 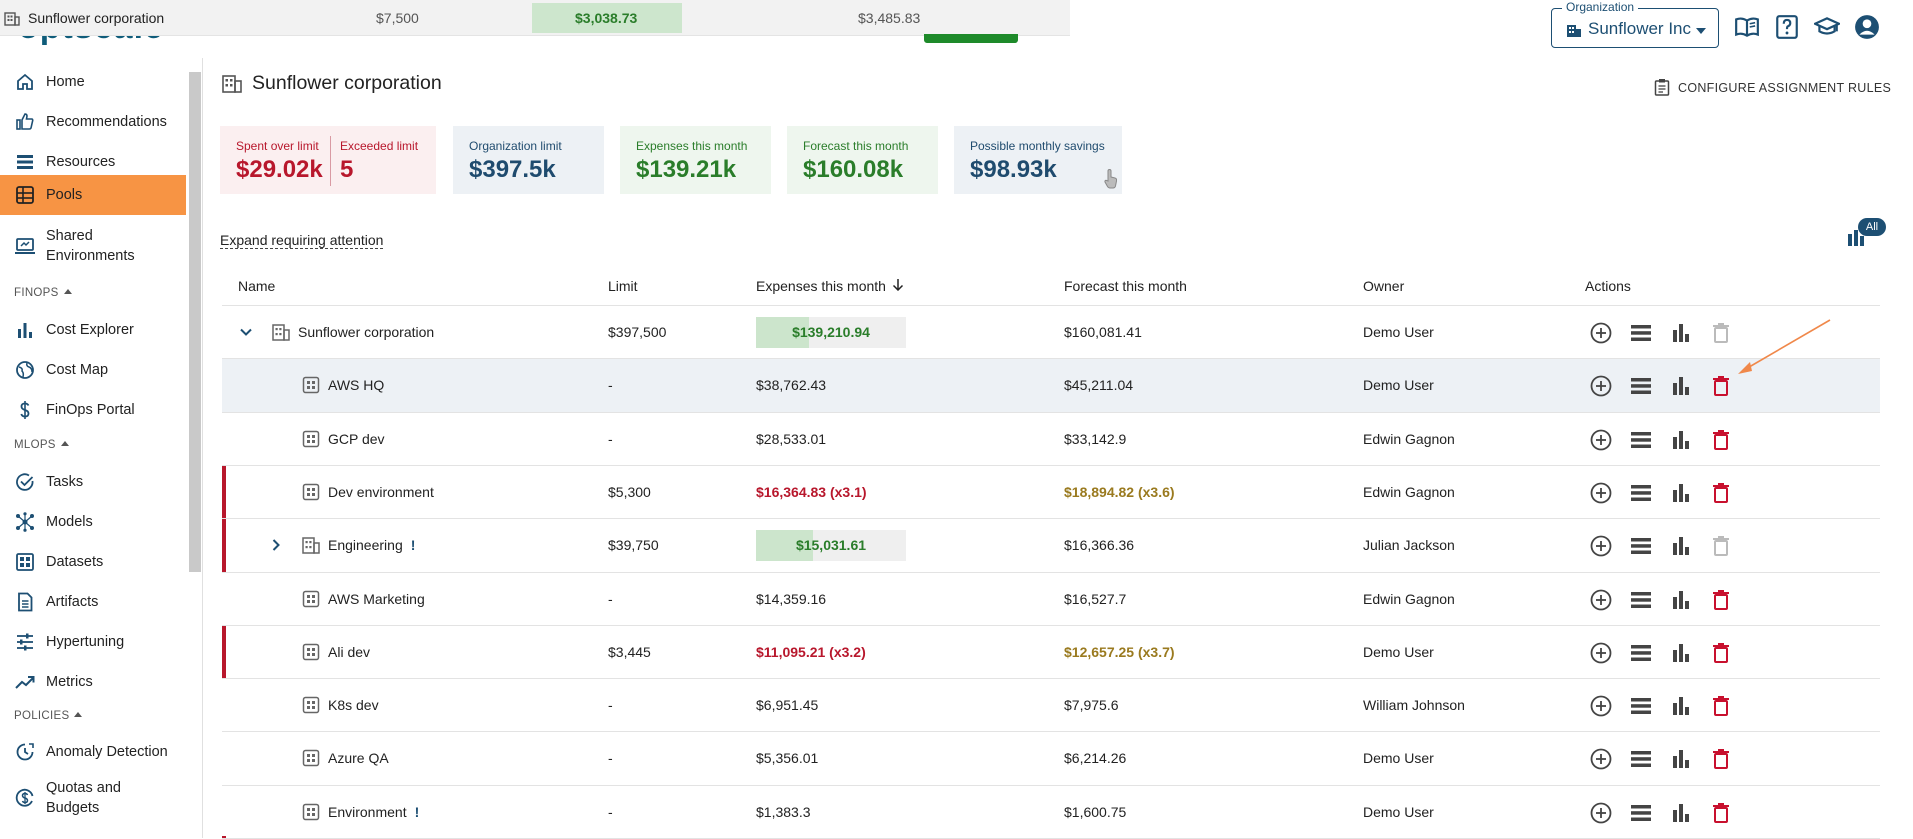 I want to click on sidebar-item-tasks: Tasks, so click(x=93, y=482).